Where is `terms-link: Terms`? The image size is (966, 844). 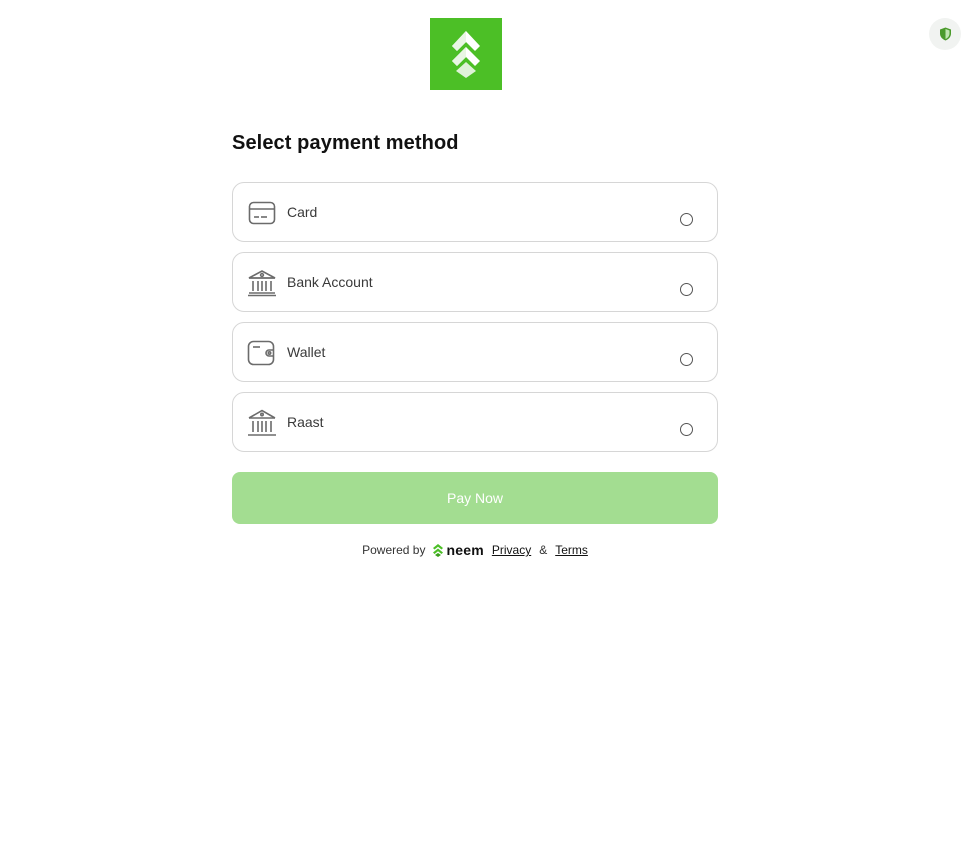 terms-link: Terms is located at coordinates (571, 550).